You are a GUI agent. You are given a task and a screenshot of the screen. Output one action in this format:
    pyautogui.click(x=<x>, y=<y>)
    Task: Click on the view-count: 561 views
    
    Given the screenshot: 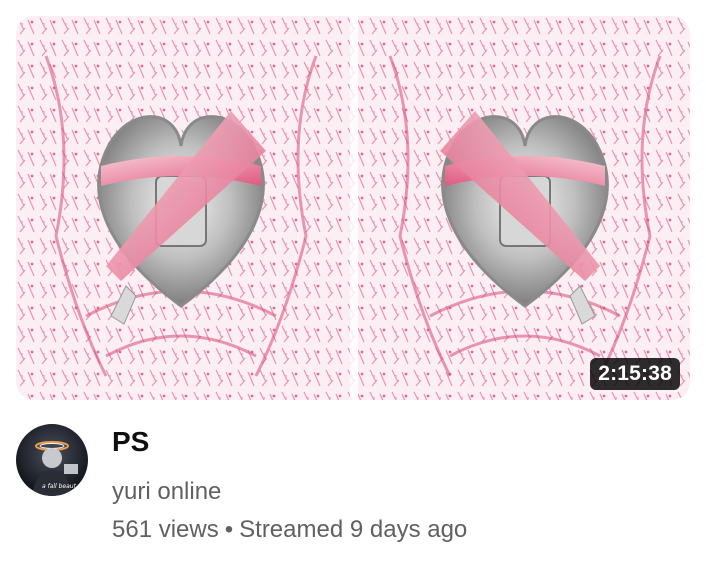 What is the action you would take?
    pyautogui.click(x=165, y=529)
    